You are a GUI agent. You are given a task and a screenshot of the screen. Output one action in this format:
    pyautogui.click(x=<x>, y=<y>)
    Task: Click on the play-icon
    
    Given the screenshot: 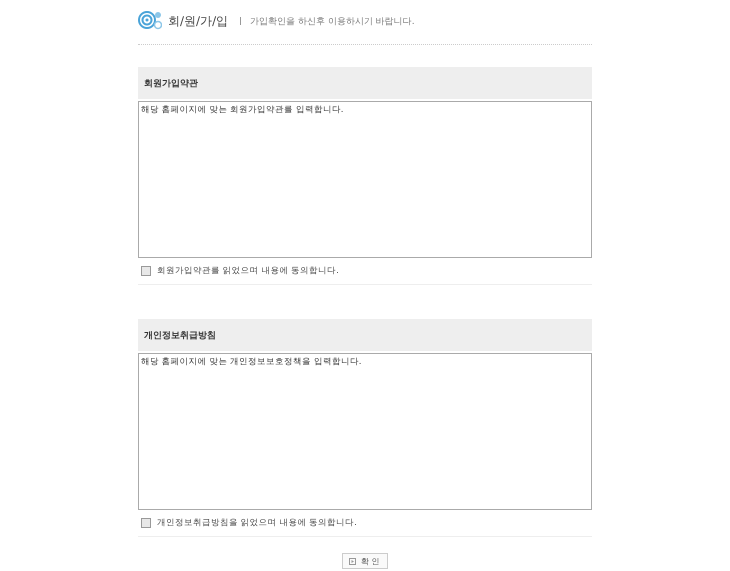 What is the action you would take?
    pyautogui.click(x=352, y=561)
    